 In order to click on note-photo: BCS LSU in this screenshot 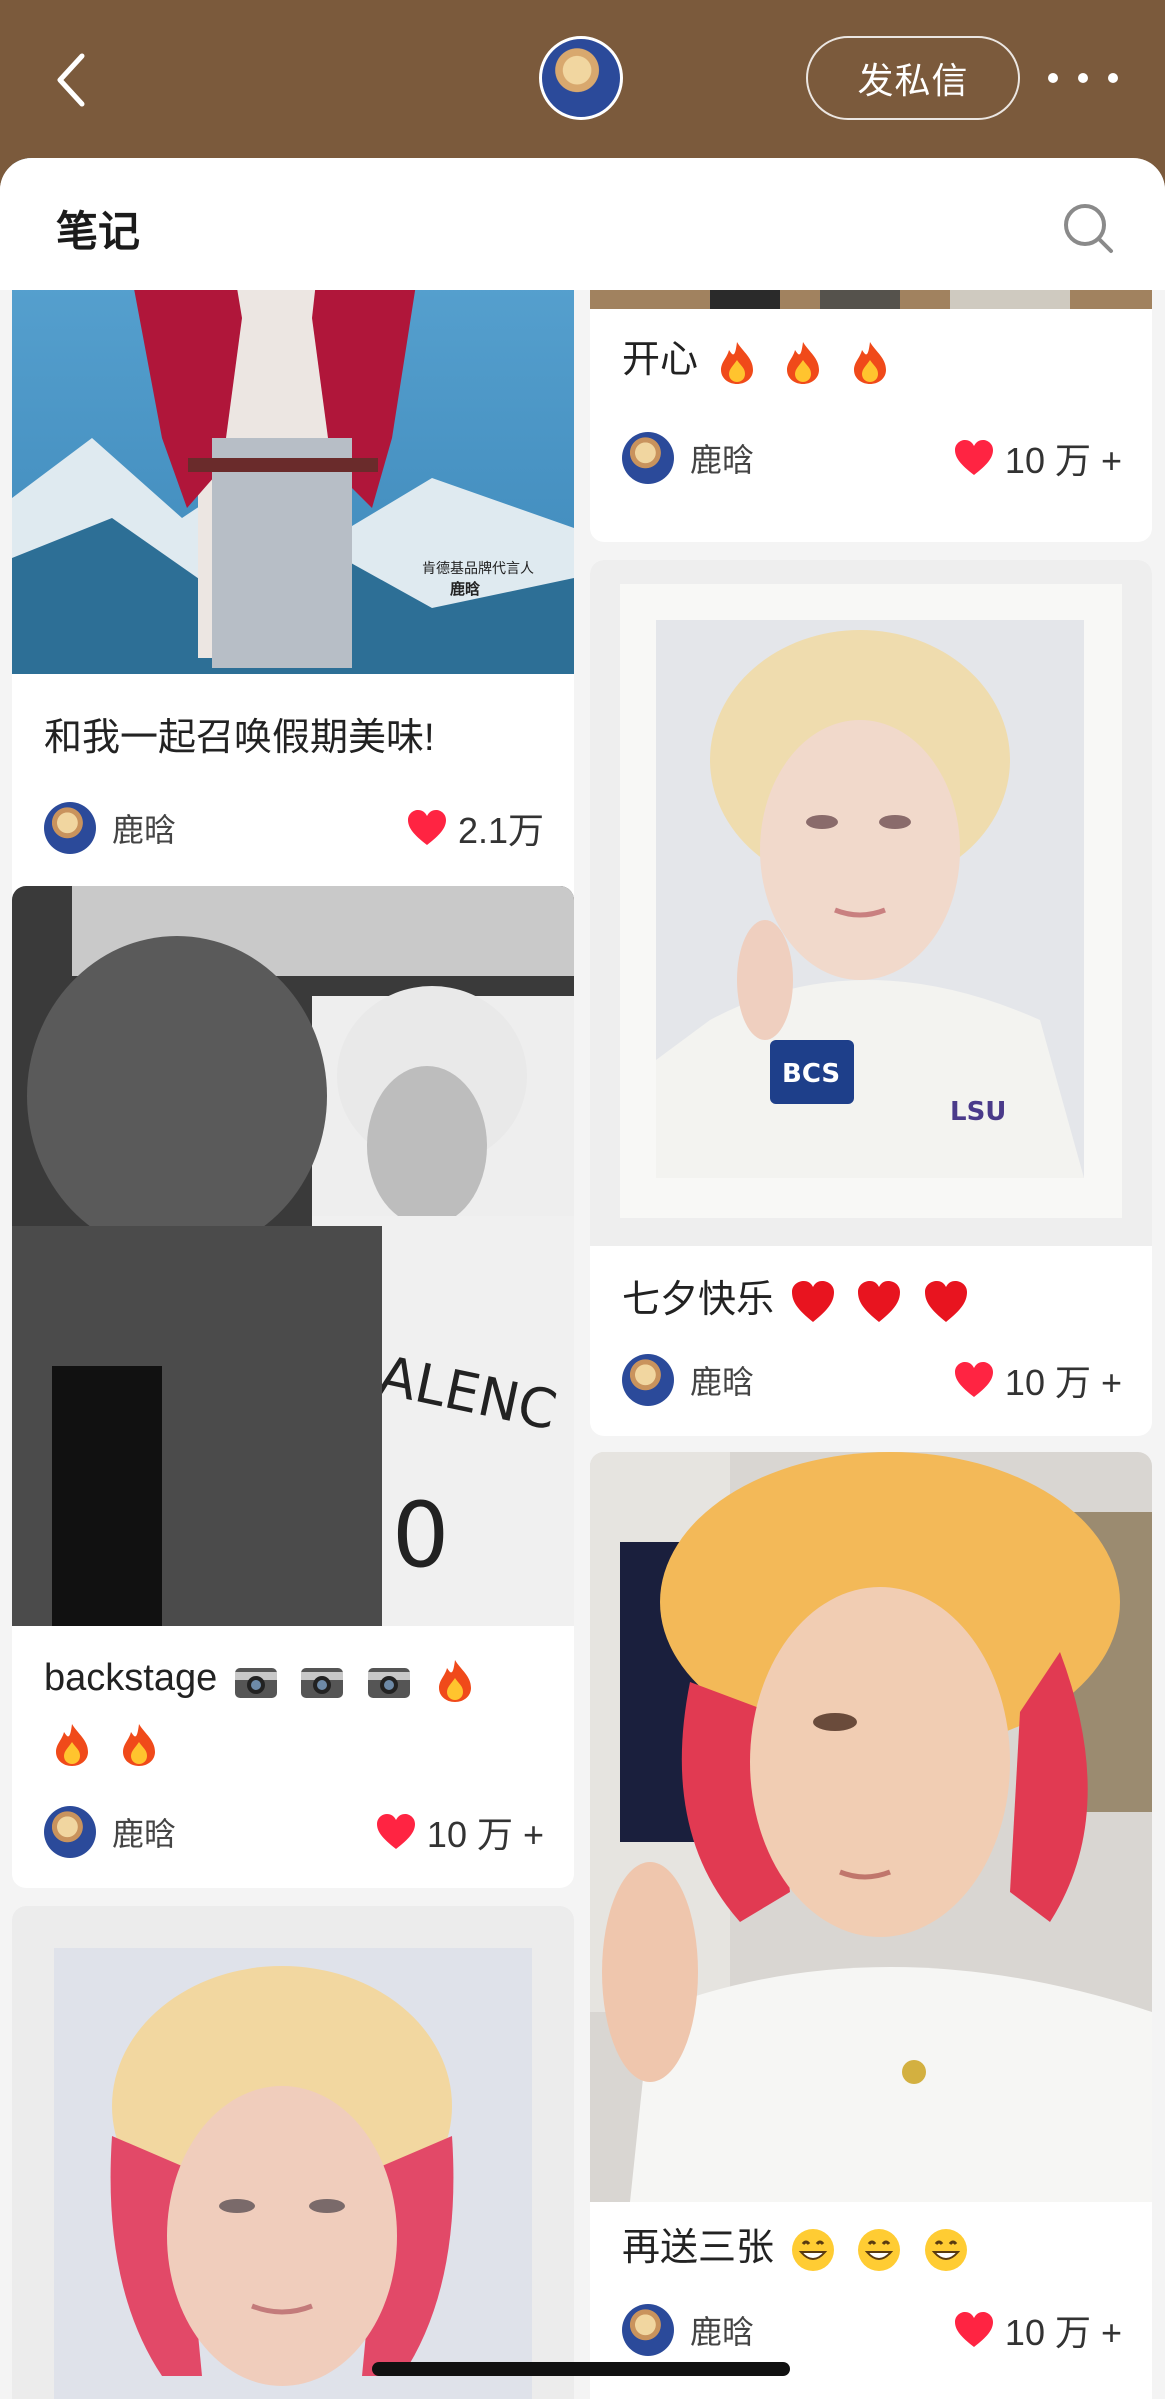, I will do `click(871, 903)`.